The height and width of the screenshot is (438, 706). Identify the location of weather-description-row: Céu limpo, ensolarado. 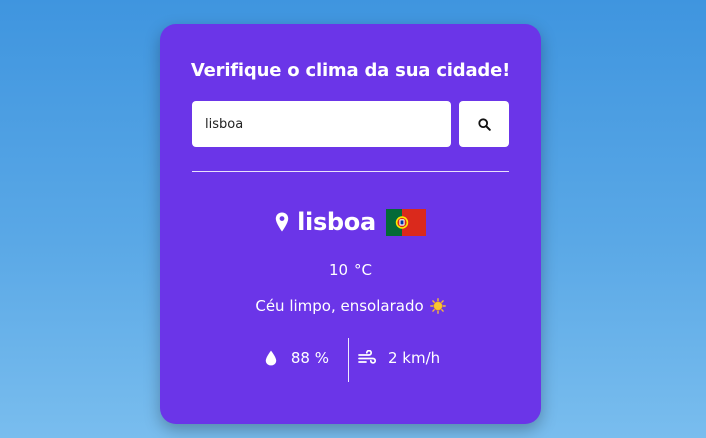
(350, 306).